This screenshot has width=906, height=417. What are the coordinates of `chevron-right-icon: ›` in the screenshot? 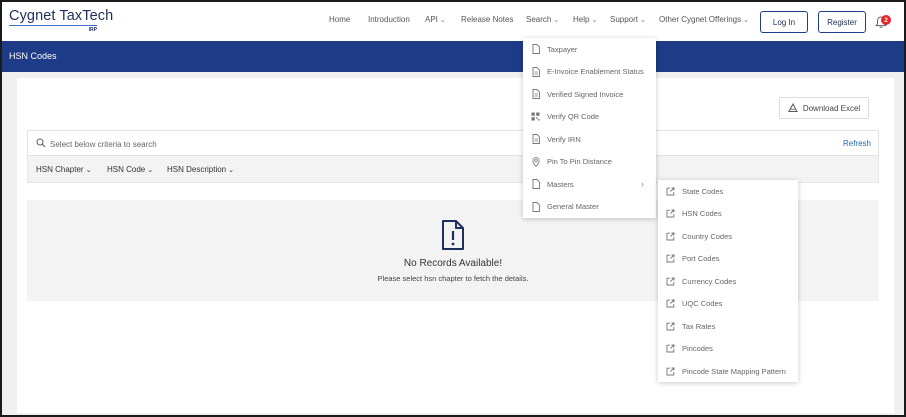 It's located at (642, 184).